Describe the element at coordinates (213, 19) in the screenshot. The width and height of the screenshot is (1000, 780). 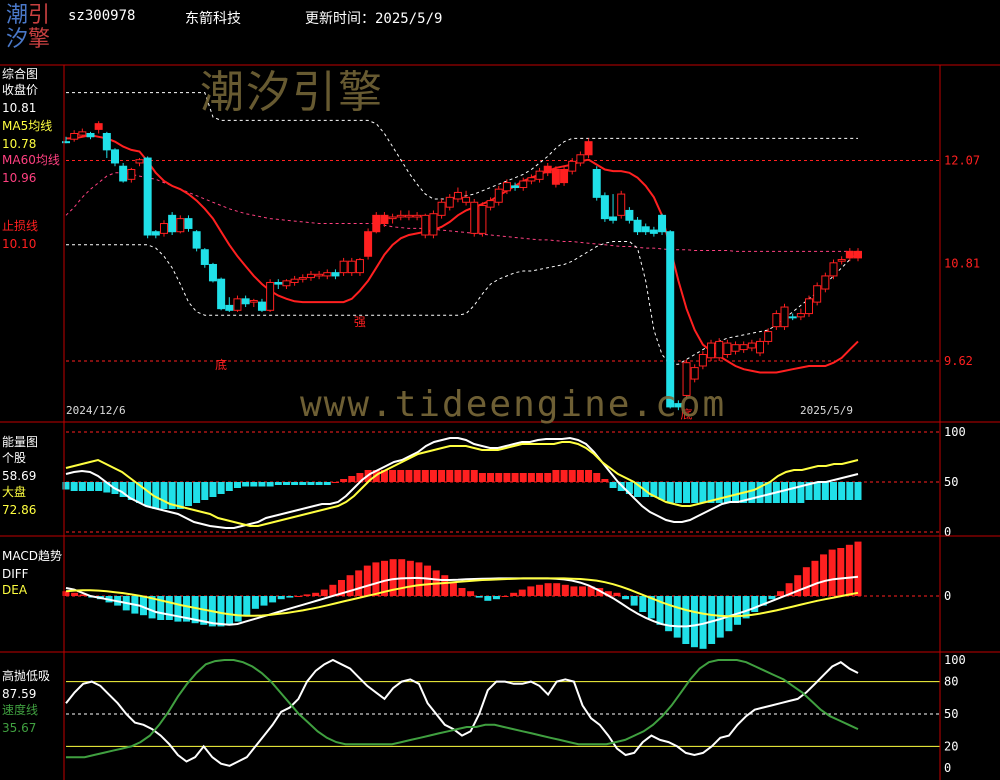
I see `stock-name: 东箭科技` at that location.